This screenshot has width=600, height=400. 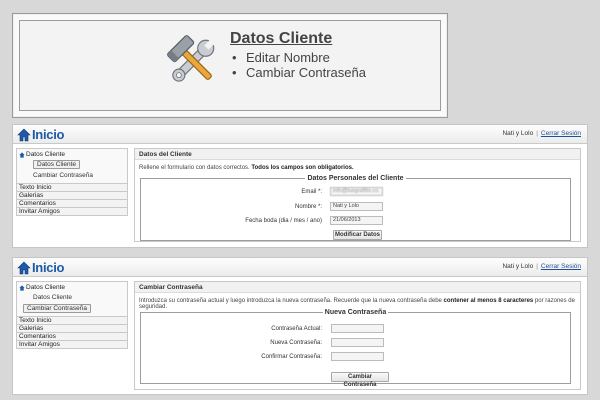 I want to click on current-password-row: Contraseña Actual:, so click(x=355, y=329).